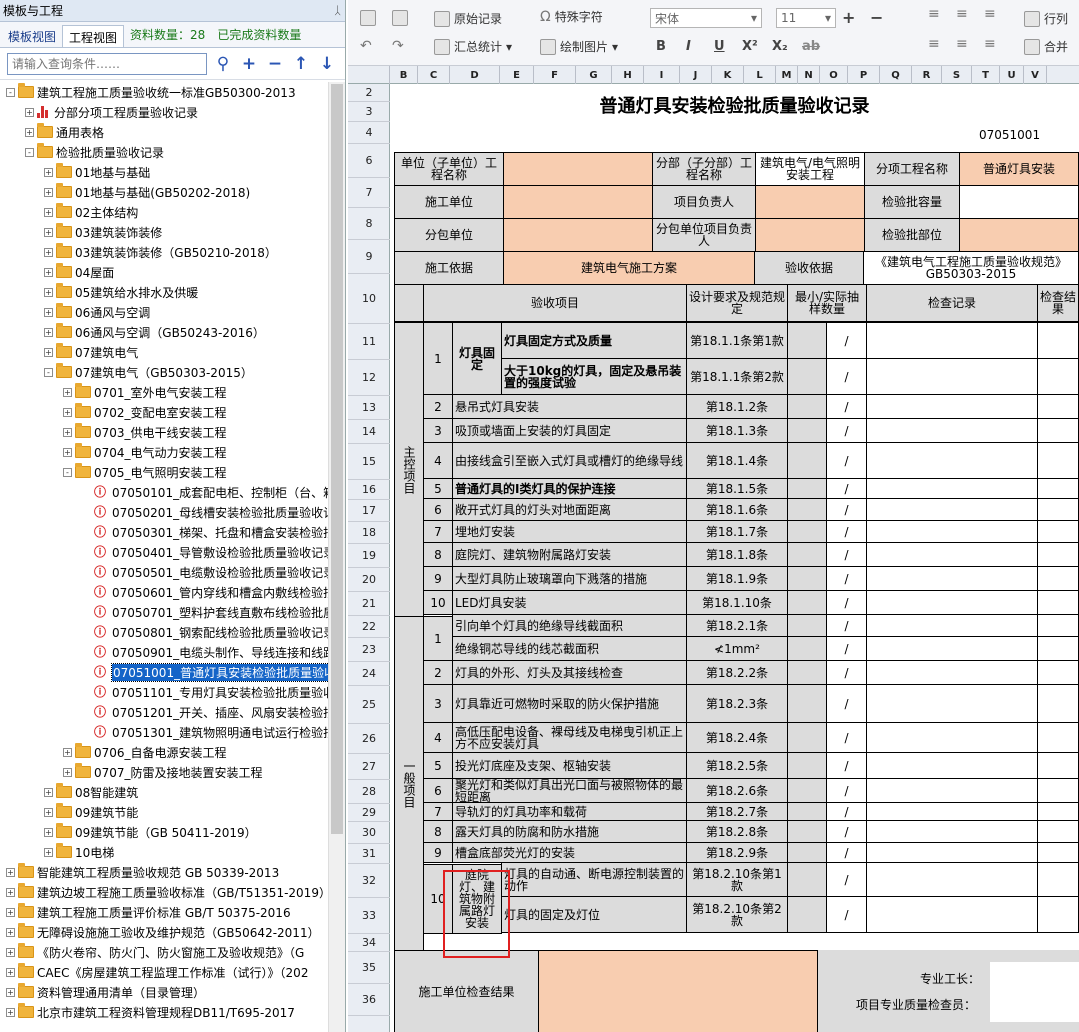 The height and width of the screenshot is (1032, 1079). I want to click on division-value: 建筑电气/电气照明安装工程, so click(810, 169).